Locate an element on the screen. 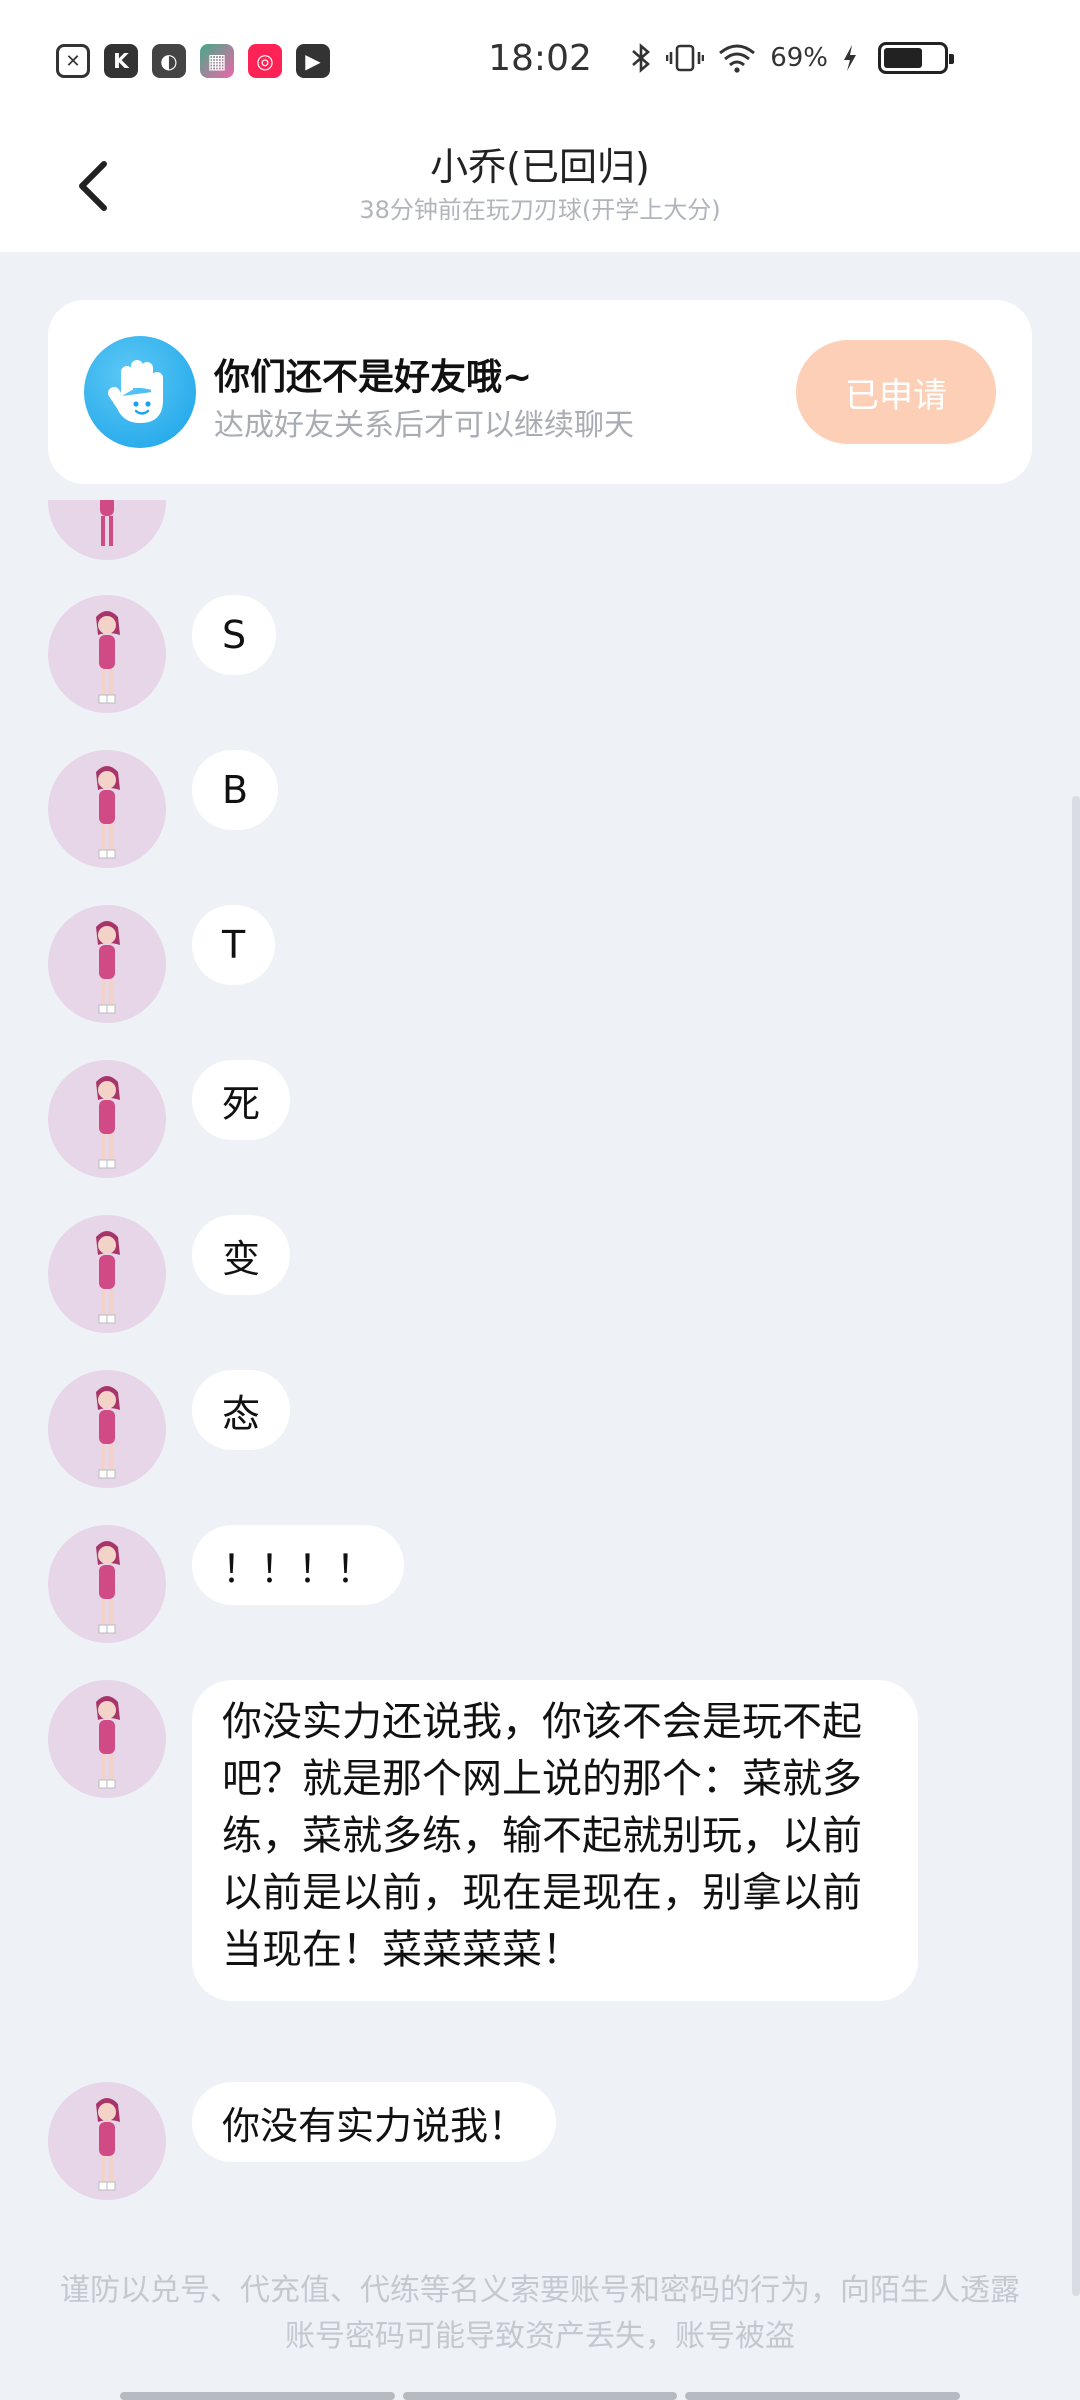  status-bar: ✕ K ◐ ▦ ◎ ▶ 18:02 69% is located at coordinates (540, 60).